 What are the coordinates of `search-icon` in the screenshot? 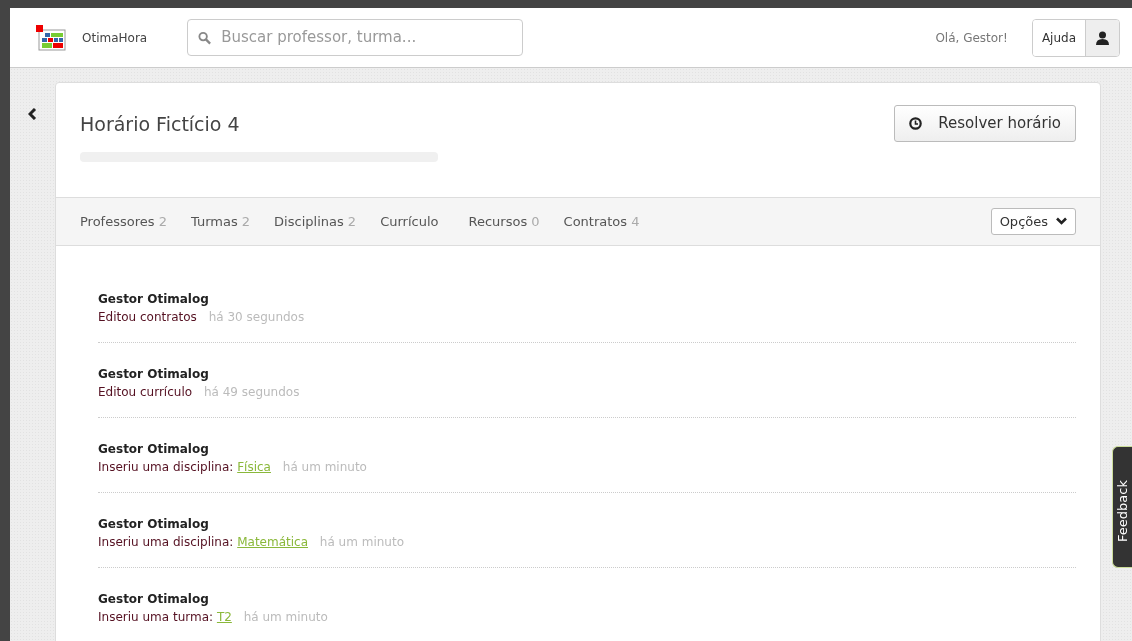 It's located at (205, 37).